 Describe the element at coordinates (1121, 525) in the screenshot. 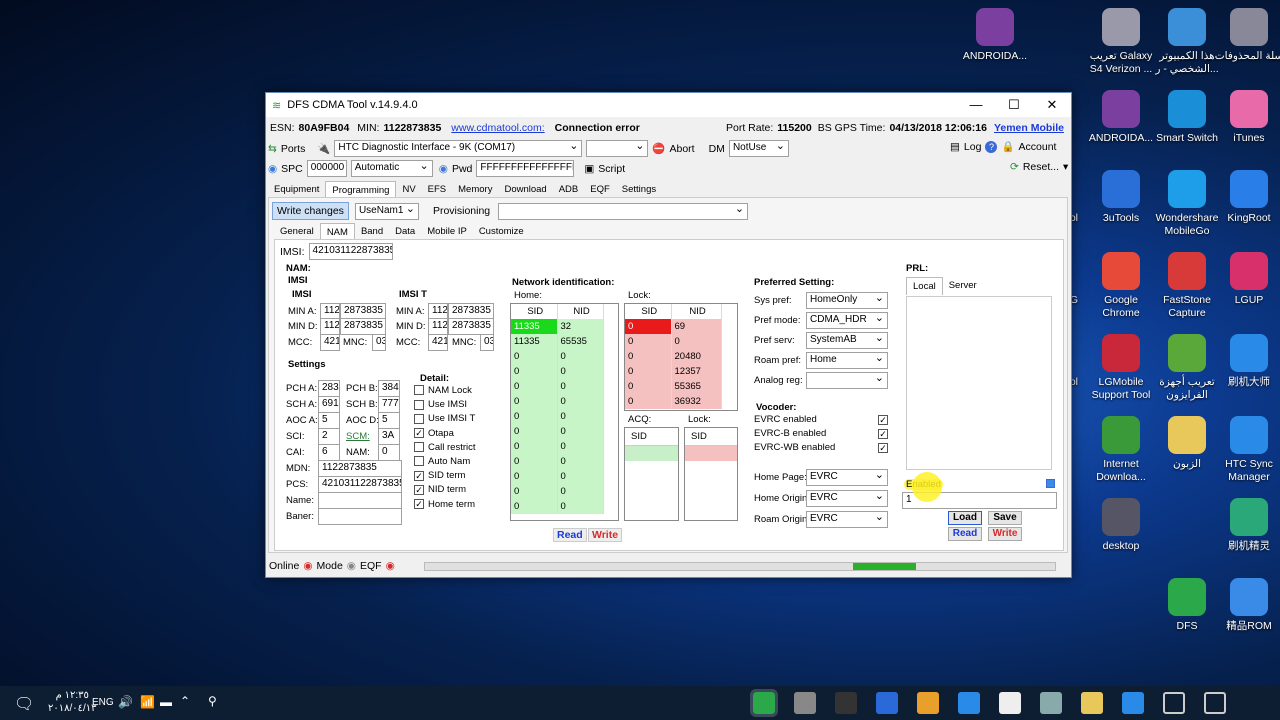

I see `desktop-icon: desktop` at that location.